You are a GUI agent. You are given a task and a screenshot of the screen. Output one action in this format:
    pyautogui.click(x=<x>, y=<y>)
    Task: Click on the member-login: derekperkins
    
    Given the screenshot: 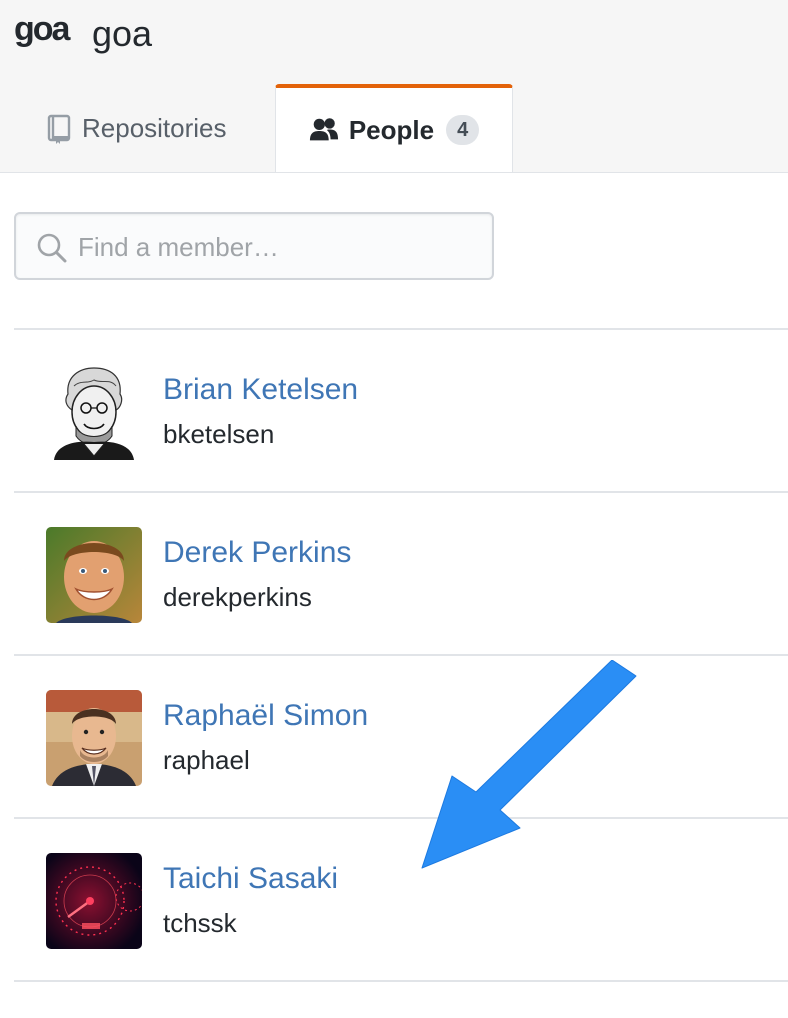 What is the action you would take?
    pyautogui.click(x=237, y=597)
    